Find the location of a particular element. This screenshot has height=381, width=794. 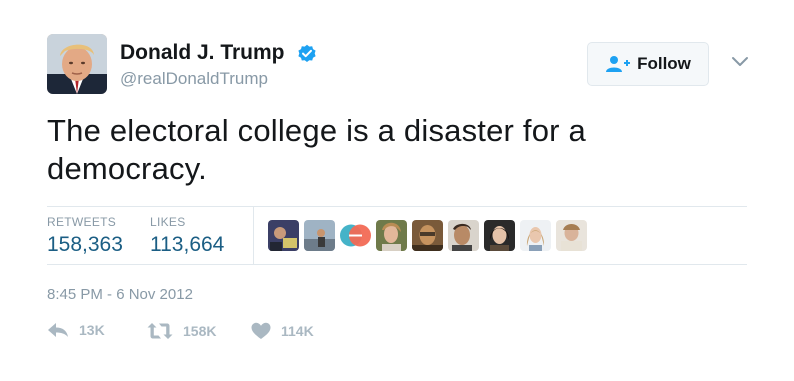

verified-badge-icon is located at coordinates (307, 53).